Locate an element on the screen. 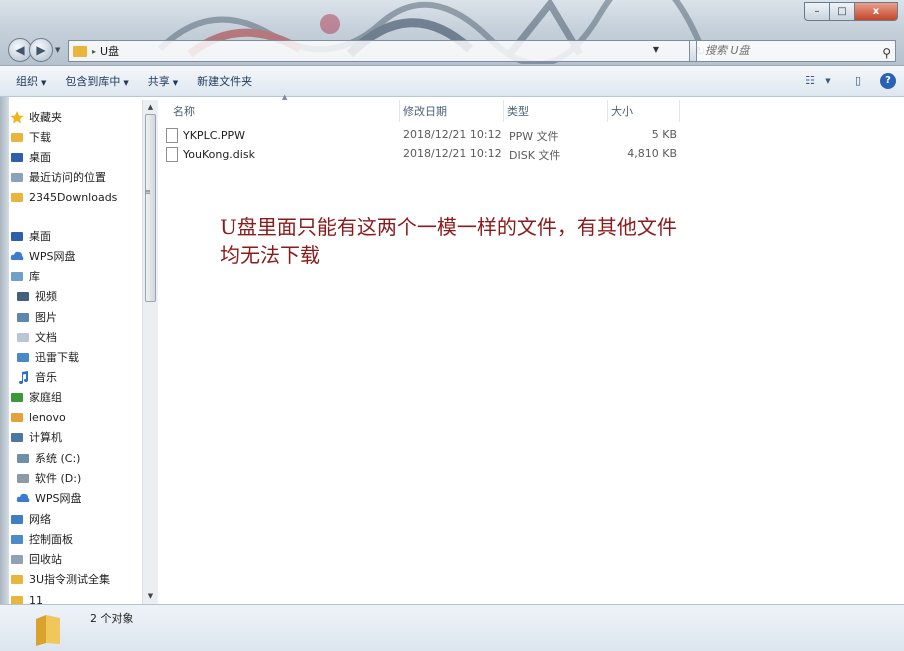 This screenshot has height=651, width=904. nav-item-label: 回收站 is located at coordinates (45, 559).